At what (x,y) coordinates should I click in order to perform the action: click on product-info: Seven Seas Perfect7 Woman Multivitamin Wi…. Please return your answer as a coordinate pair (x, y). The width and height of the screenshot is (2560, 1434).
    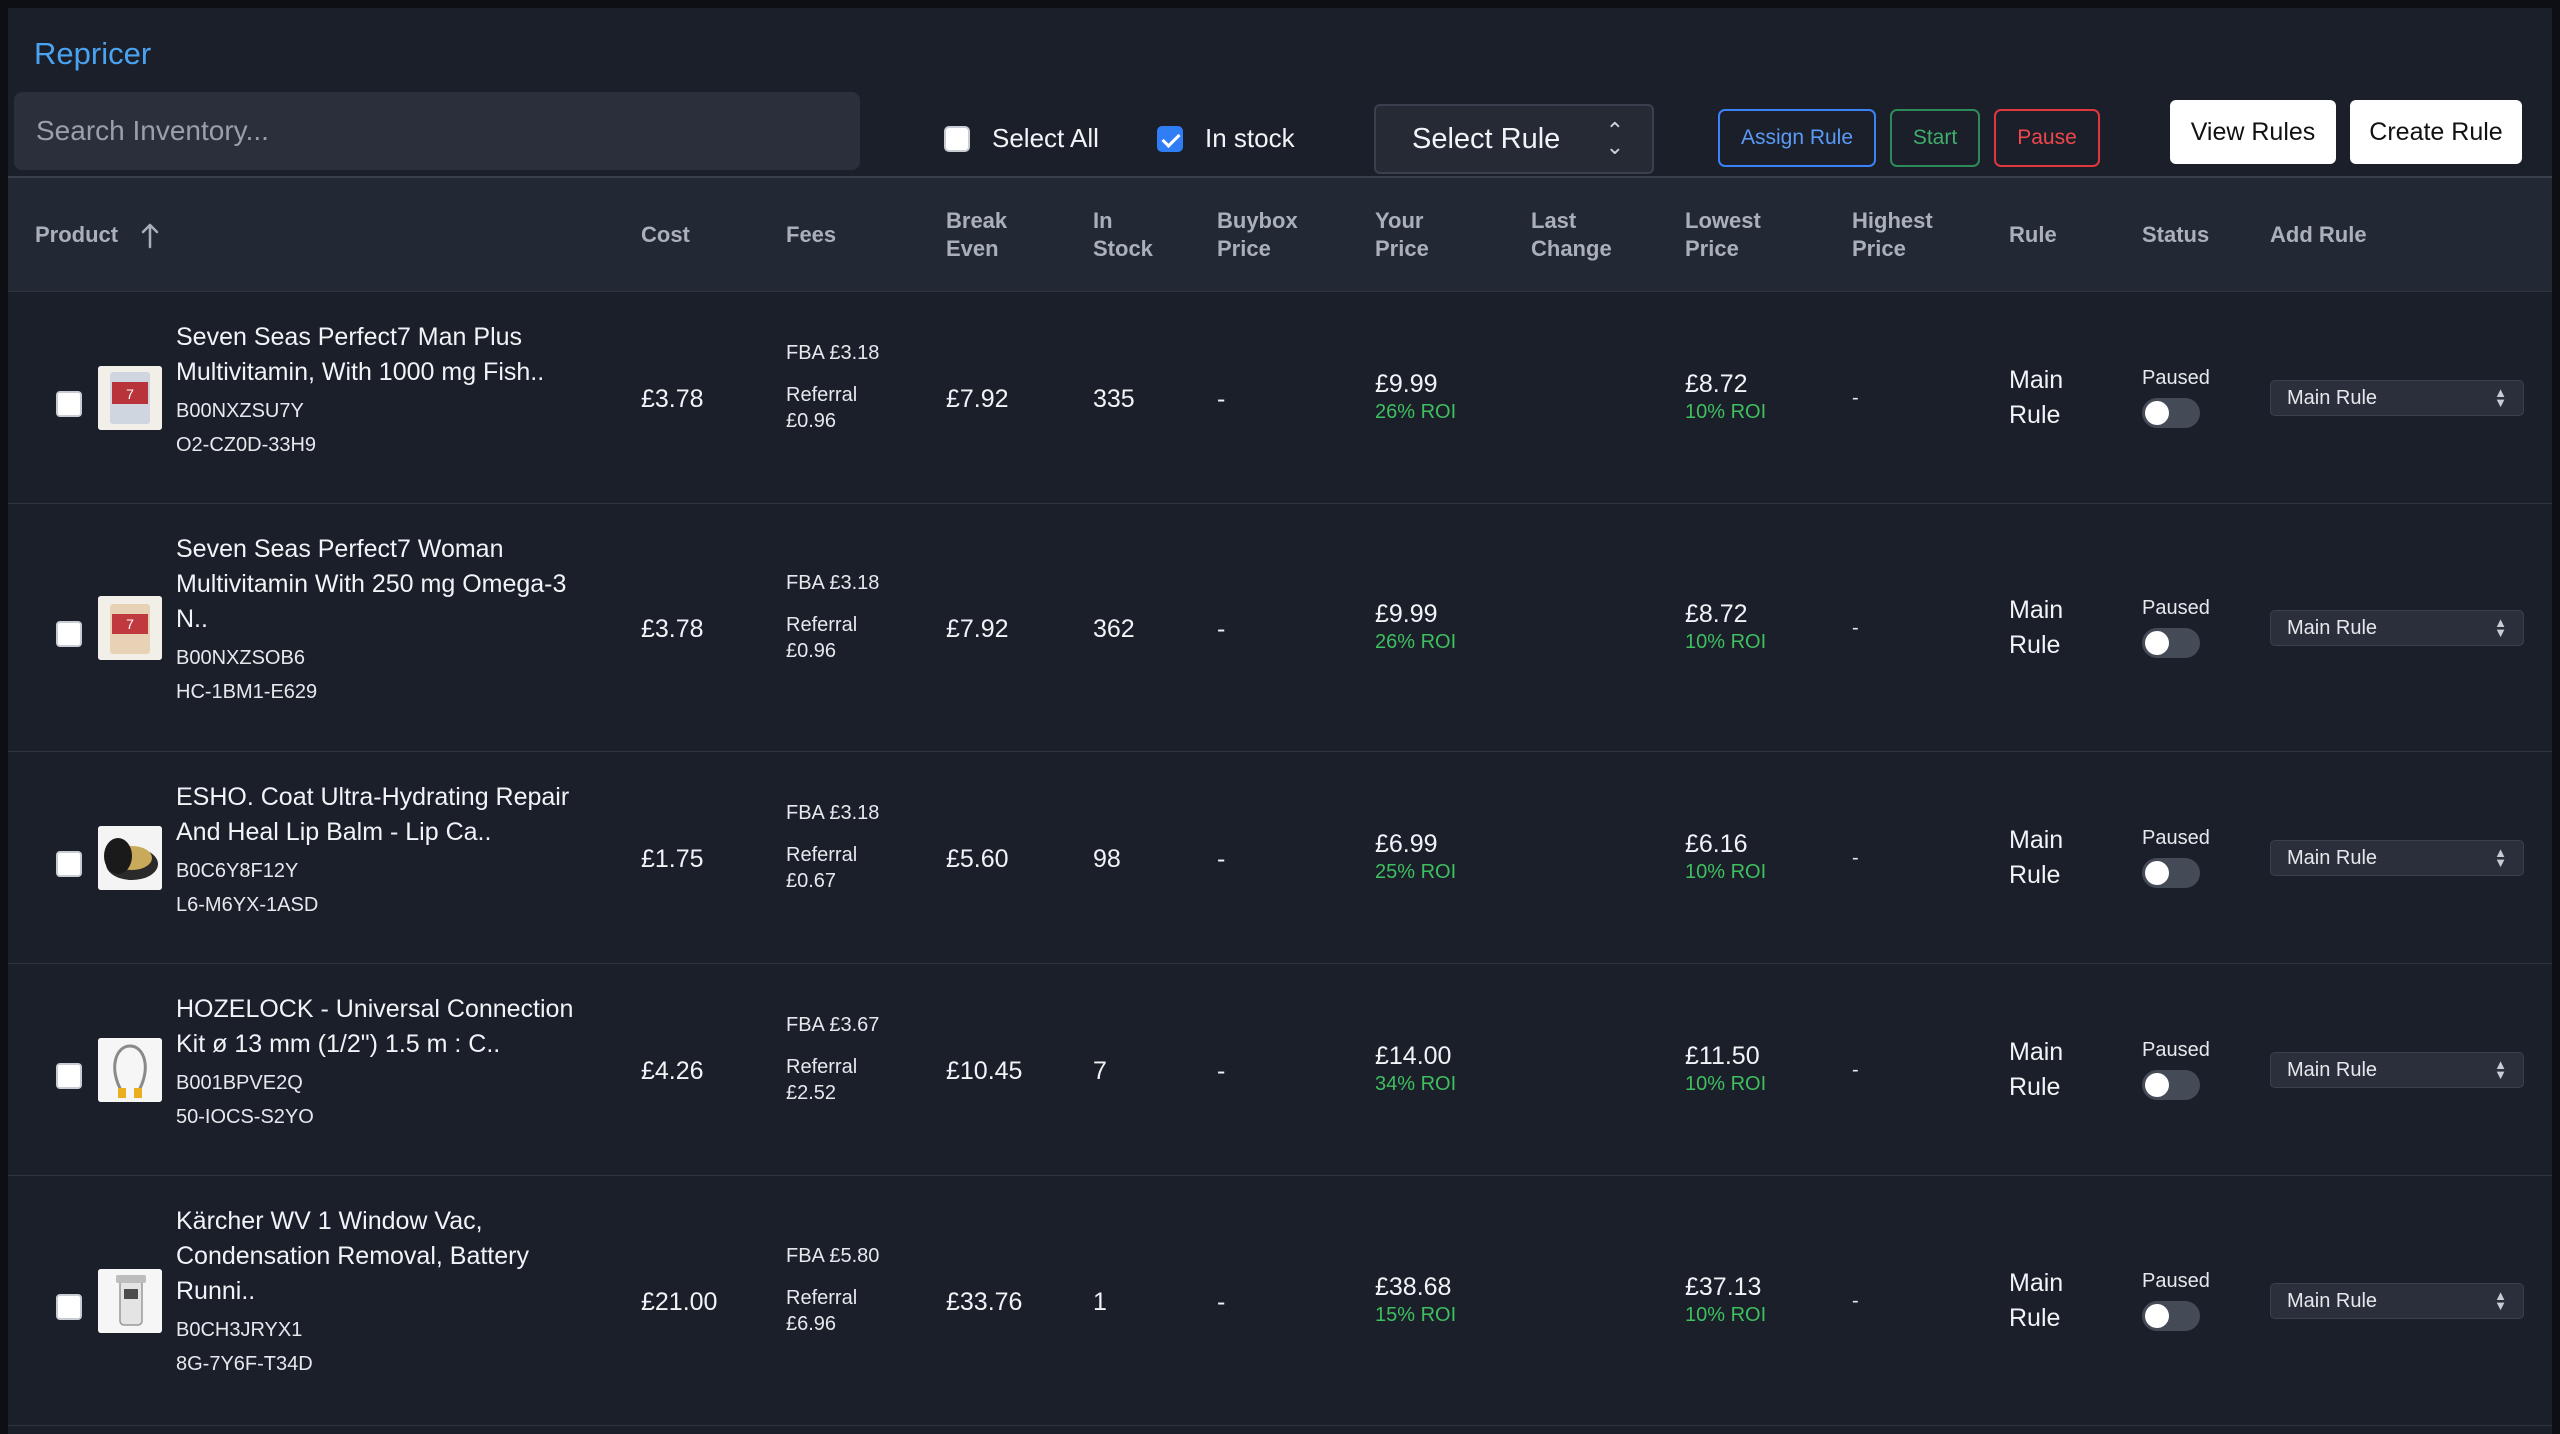
    Looking at the image, I should click on (386, 618).